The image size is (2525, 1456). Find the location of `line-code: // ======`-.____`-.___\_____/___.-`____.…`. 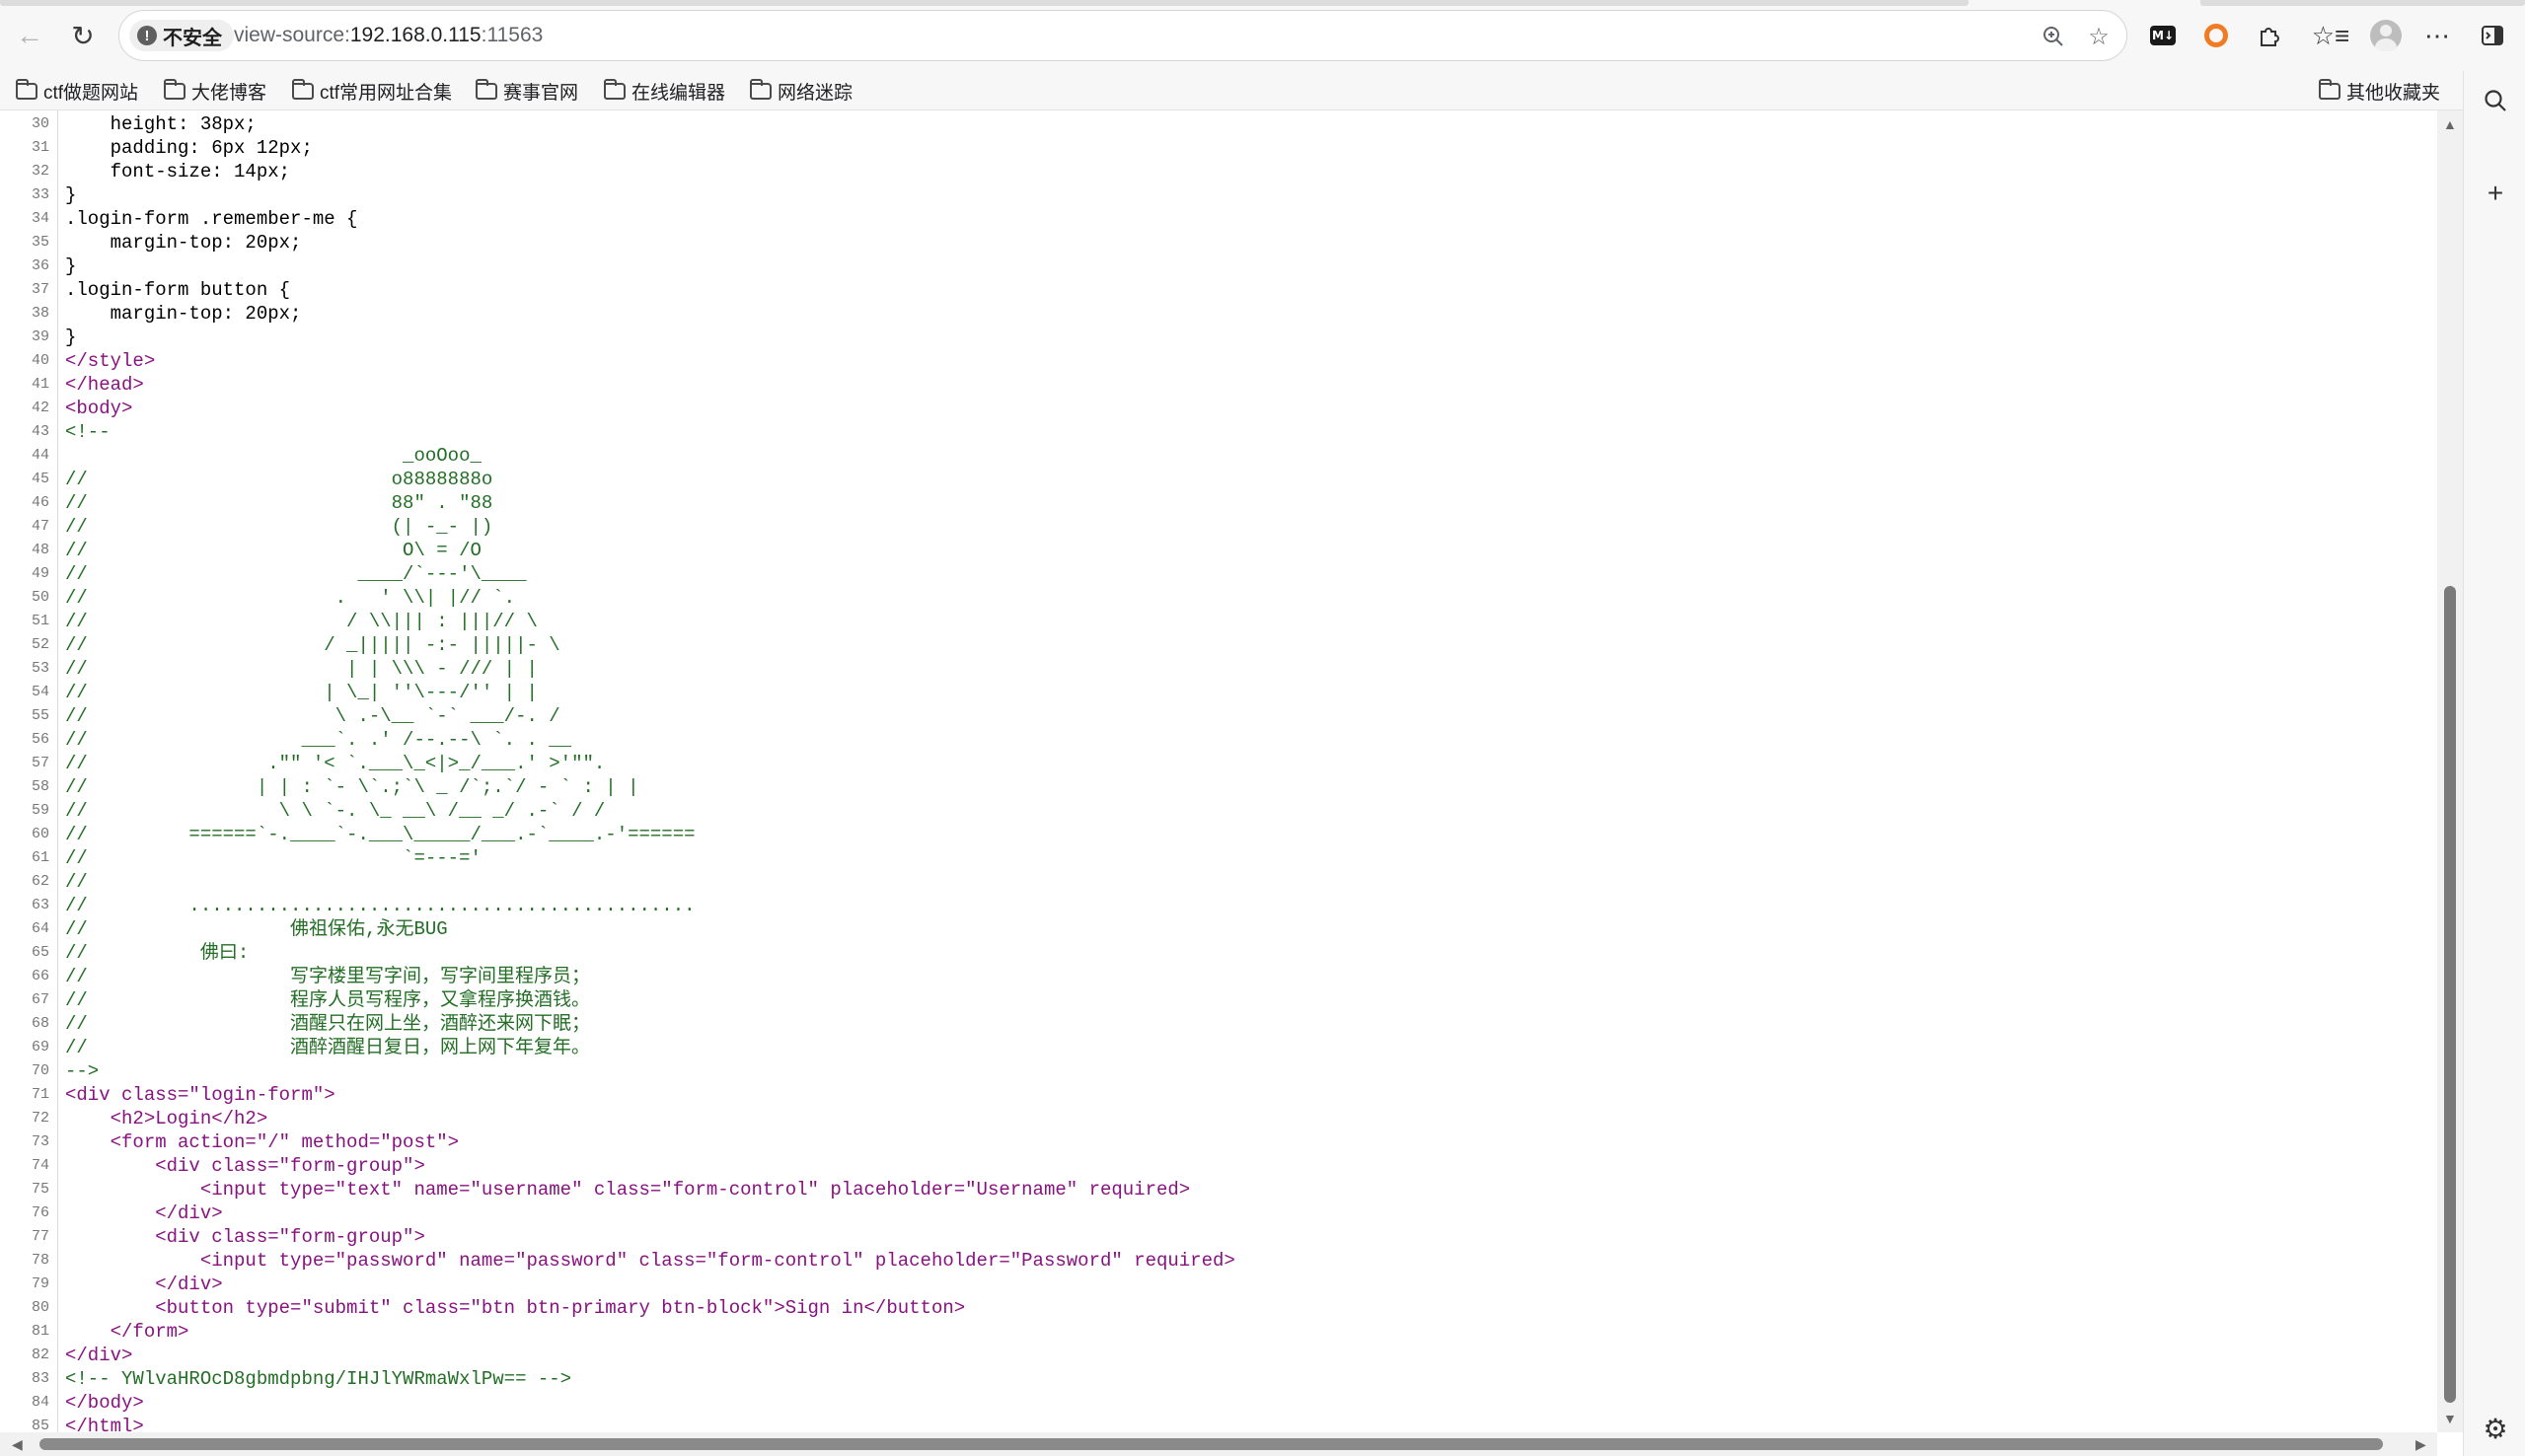

line-code: // ======`-.____`-.___\_____/___.-`____.… is located at coordinates (380, 834).